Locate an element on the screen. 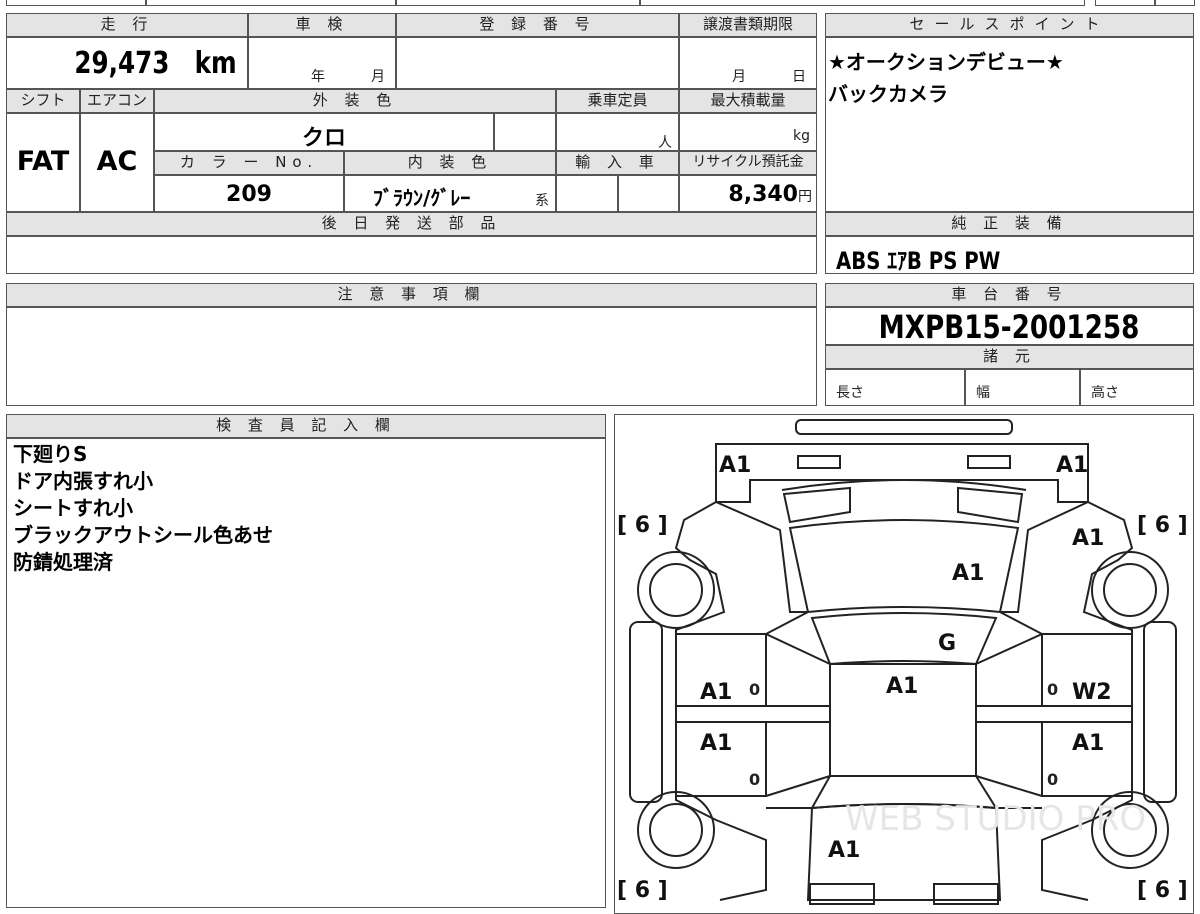  mark-right-rear-door: A1 is located at coordinates (1088, 743).